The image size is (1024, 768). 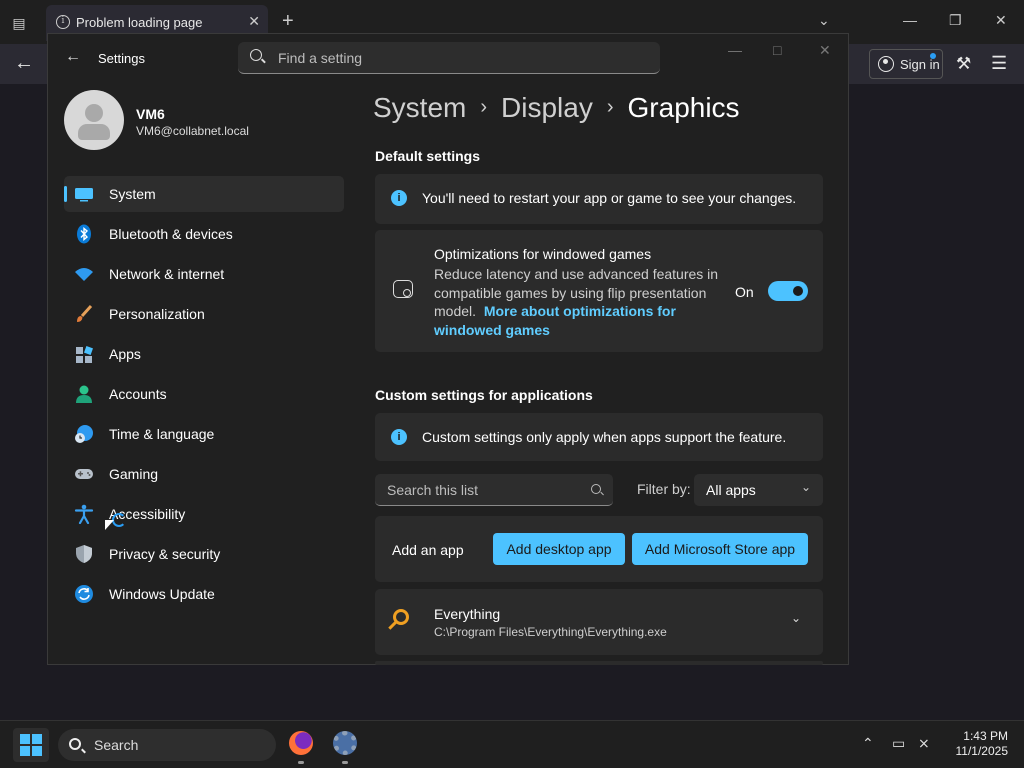 I want to click on section-heading-default: Default settings, so click(x=428, y=156).